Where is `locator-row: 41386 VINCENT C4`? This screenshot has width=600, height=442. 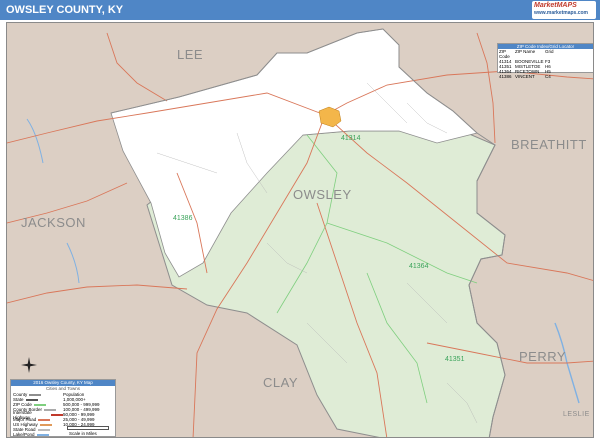 locator-row: 41386 VINCENT C4 is located at coordinates (545, 76).